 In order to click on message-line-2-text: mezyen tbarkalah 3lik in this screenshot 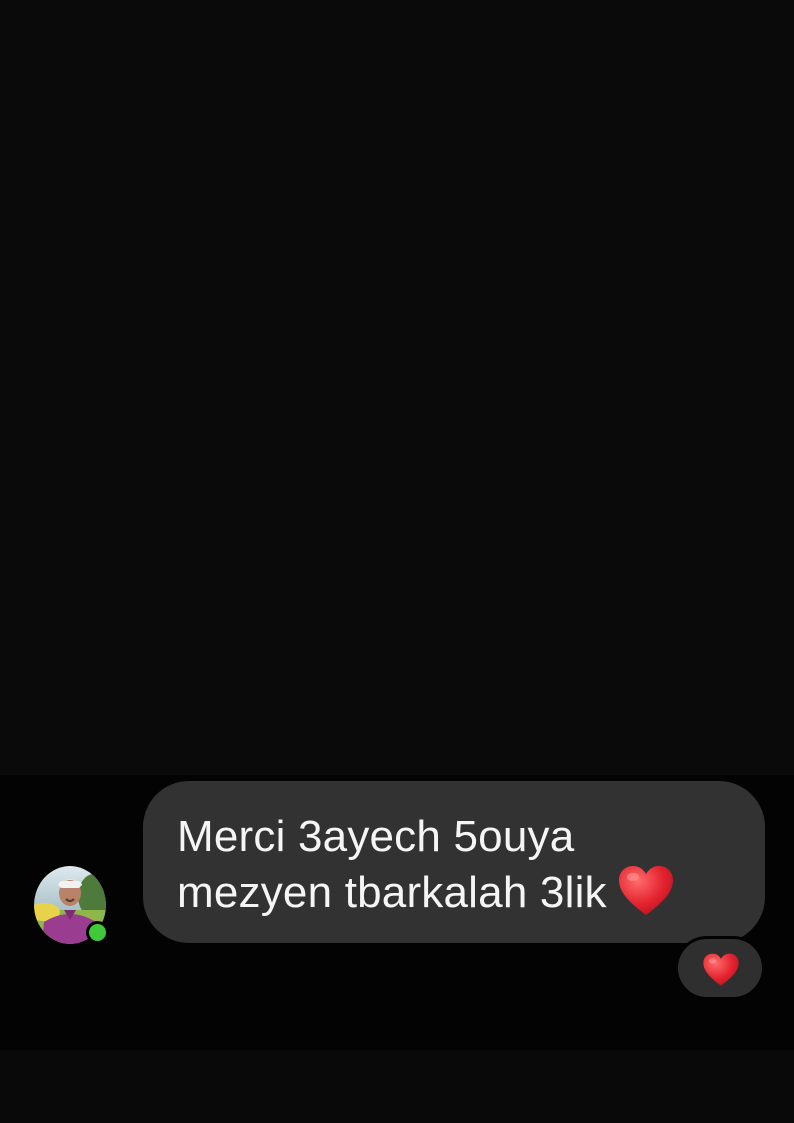, I will do `click(392, 892)`.